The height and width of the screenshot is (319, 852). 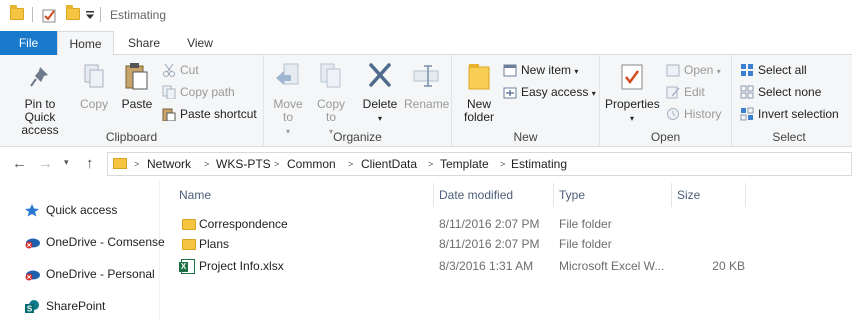 What do you see at coordinates (311, 164) in the screenshot?
I see `breadcrumb-common: Common` at bounding box center [311, 164].